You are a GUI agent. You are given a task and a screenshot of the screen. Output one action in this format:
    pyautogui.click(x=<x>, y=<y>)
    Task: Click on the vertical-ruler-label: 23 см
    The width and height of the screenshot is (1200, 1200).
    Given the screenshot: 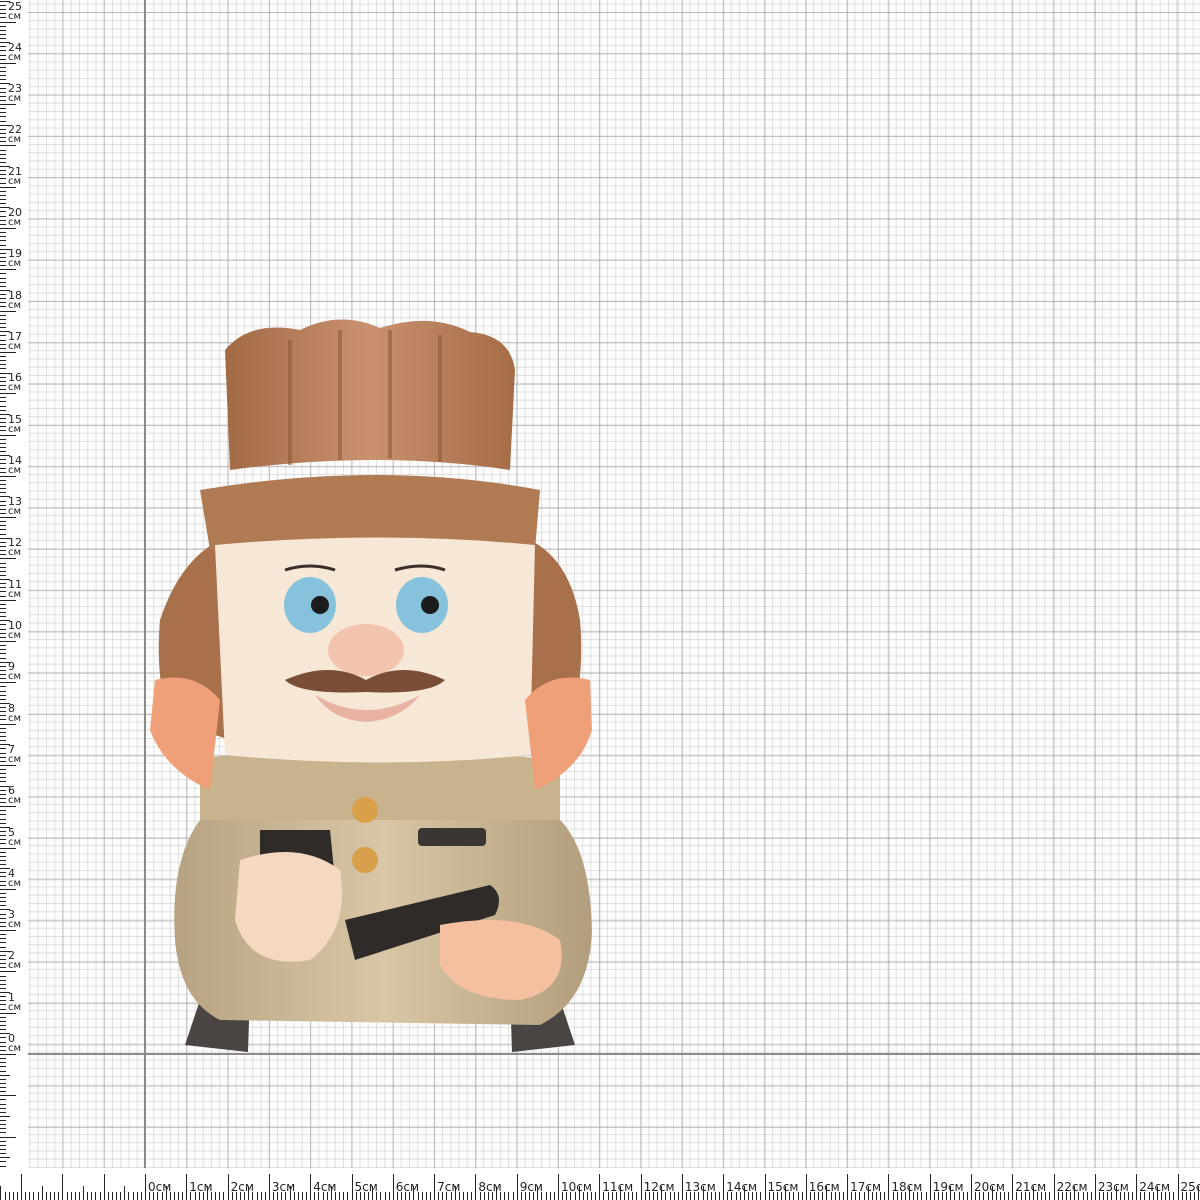 What is the action you would take?
    pyautogui.click(x=18, y=93)
    